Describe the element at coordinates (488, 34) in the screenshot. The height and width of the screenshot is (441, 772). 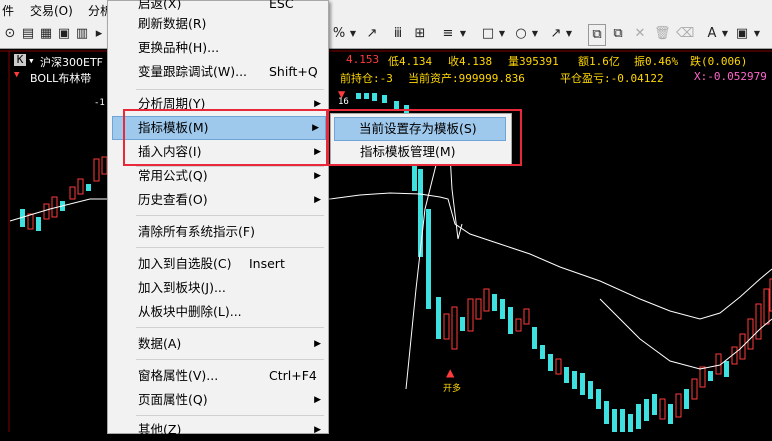
I see `square-icon: □` at that location.